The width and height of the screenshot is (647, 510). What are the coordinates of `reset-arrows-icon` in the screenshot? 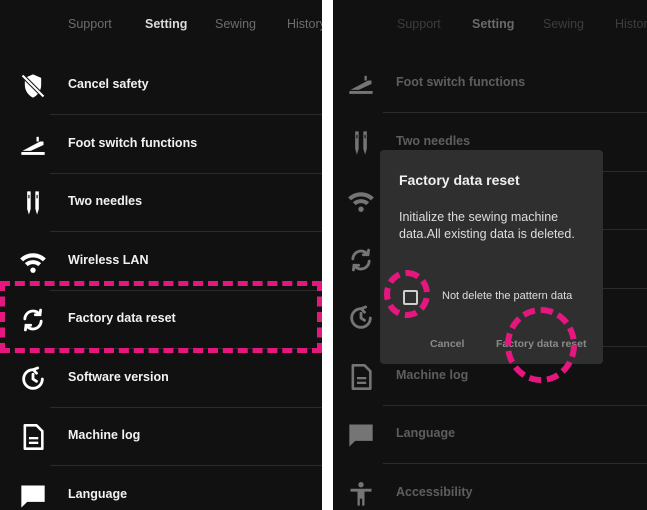 It's located at (361, 260).